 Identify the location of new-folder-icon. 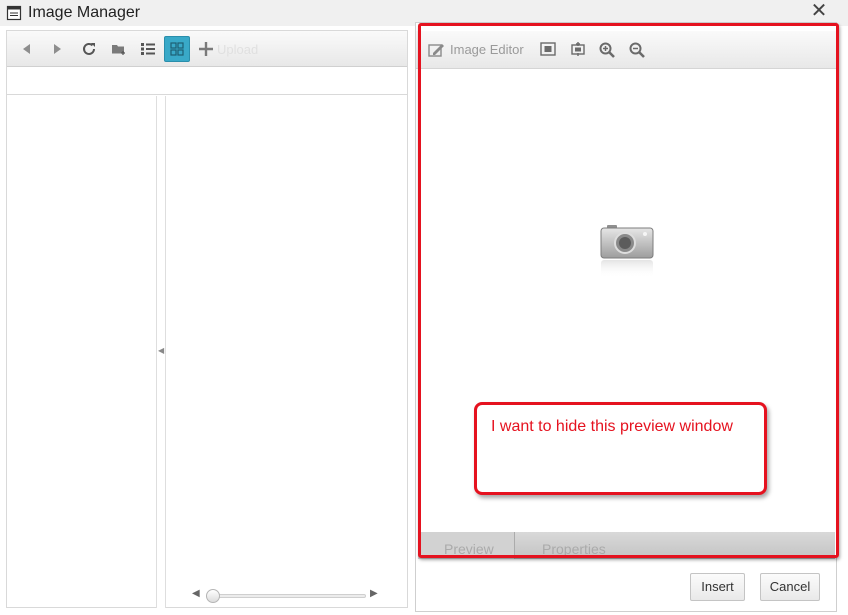
(119, 49).